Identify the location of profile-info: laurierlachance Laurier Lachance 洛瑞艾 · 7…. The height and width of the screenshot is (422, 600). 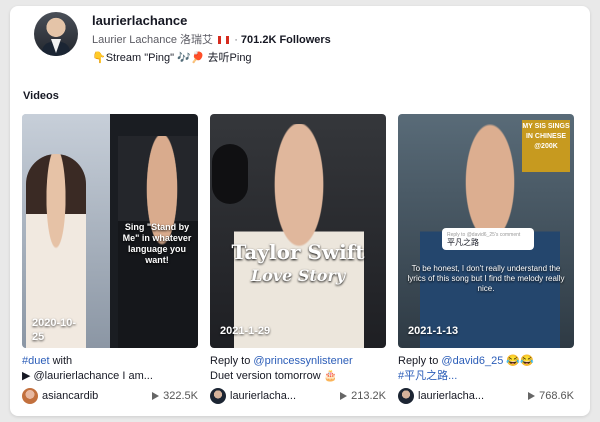
(211, 39).